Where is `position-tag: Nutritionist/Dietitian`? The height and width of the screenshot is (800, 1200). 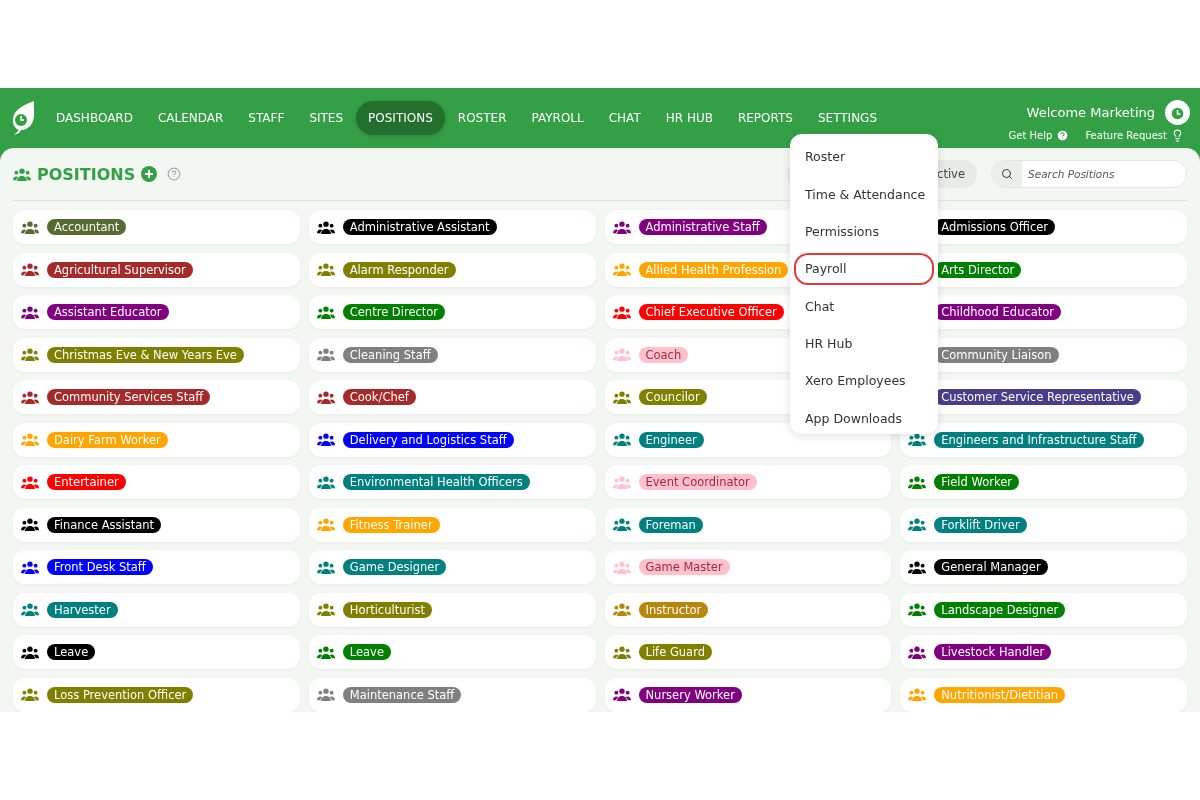 position-tag: Nutritionist/Dietitian is located at coordinates (1000, 694).